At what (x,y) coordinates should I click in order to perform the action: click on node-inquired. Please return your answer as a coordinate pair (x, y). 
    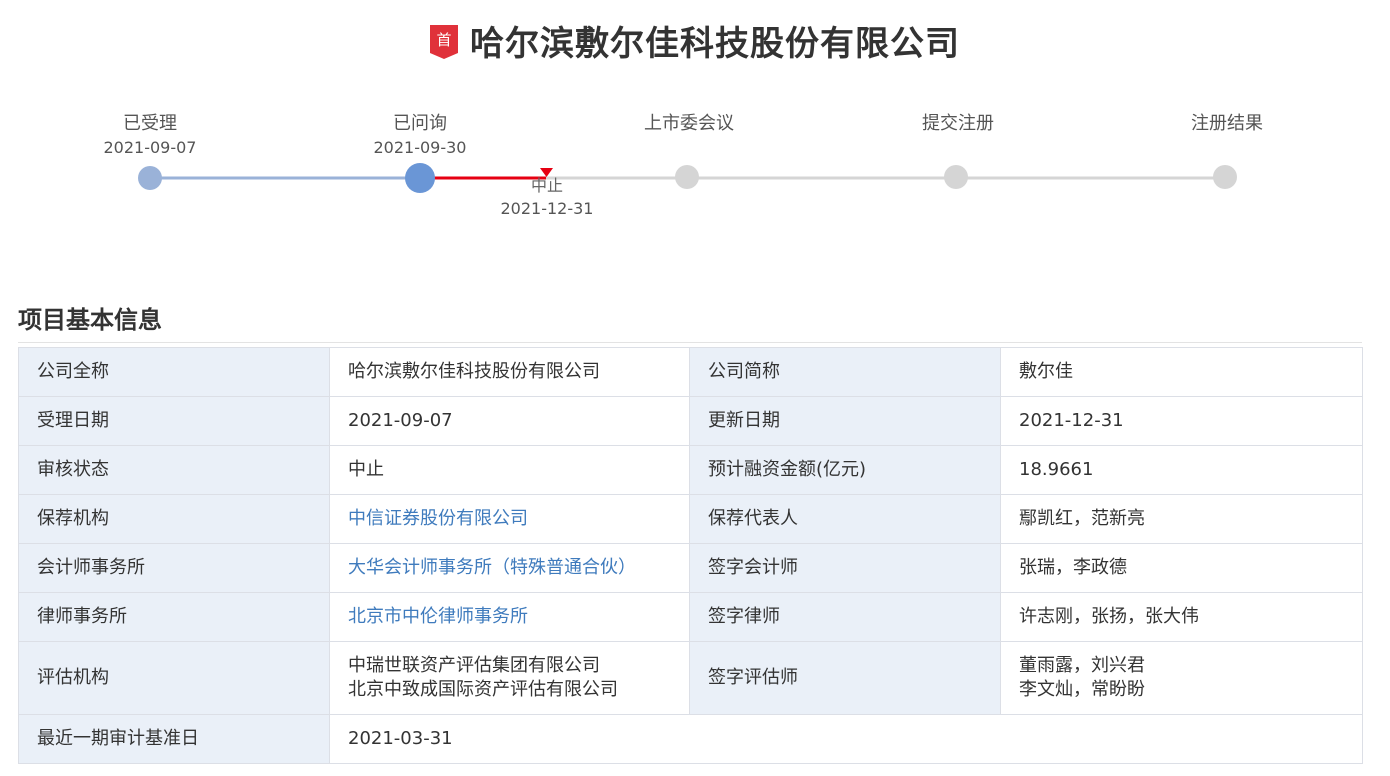
    Looking at the image, I should click on (420, 178).